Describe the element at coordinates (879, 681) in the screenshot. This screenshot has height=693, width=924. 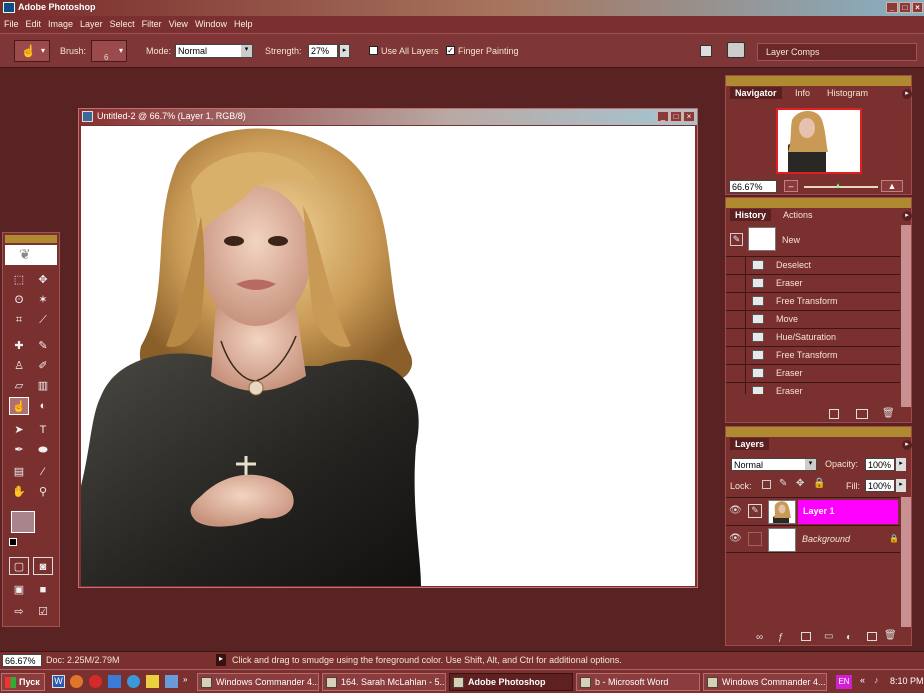
I see `volume-icon: ♪` at that location.